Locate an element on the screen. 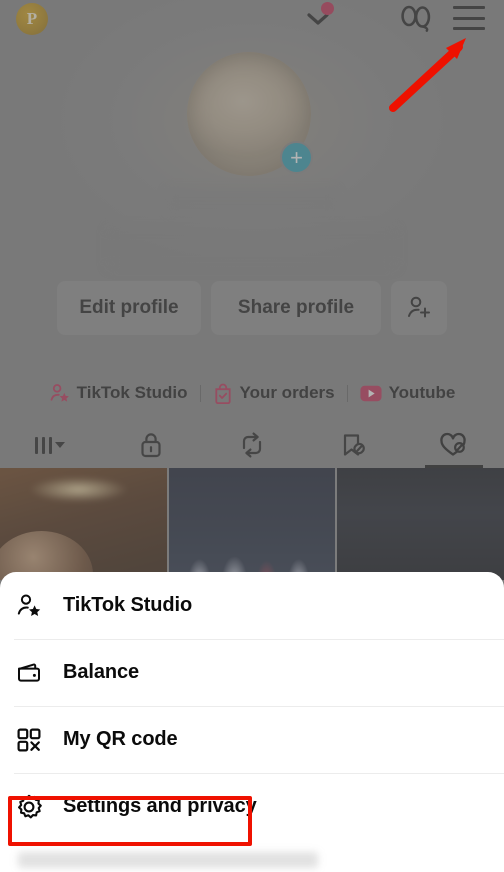  menu-item-label: My QR code is located at coordinates (120, 739).